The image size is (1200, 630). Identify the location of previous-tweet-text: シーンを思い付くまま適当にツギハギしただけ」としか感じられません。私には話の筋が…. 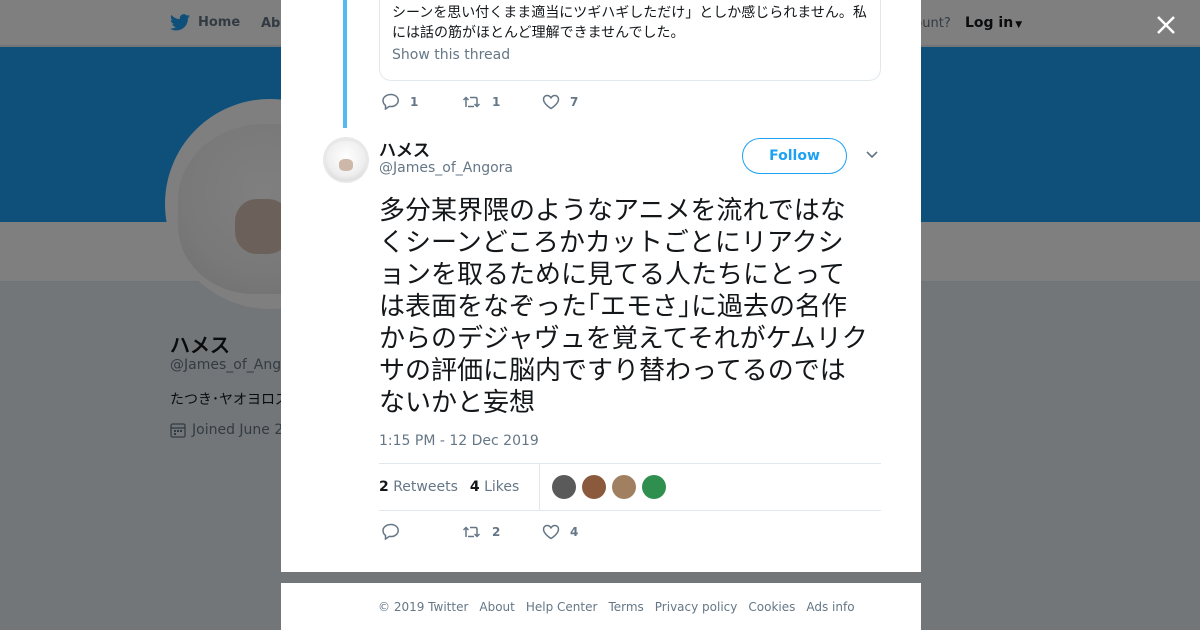
(629, 23).